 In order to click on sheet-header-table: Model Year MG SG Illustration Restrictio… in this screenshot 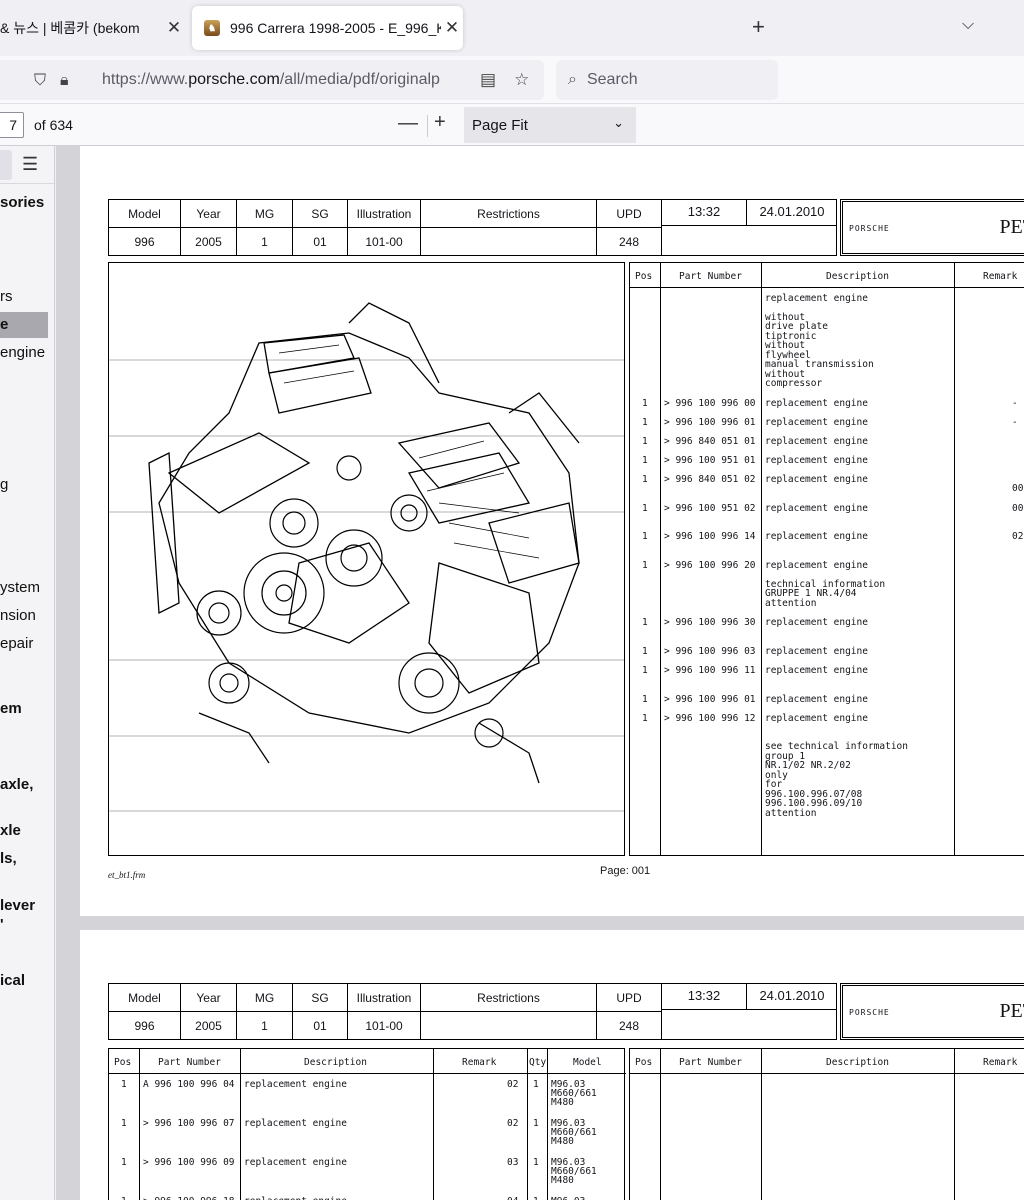, I will do `click(385, 227)`.